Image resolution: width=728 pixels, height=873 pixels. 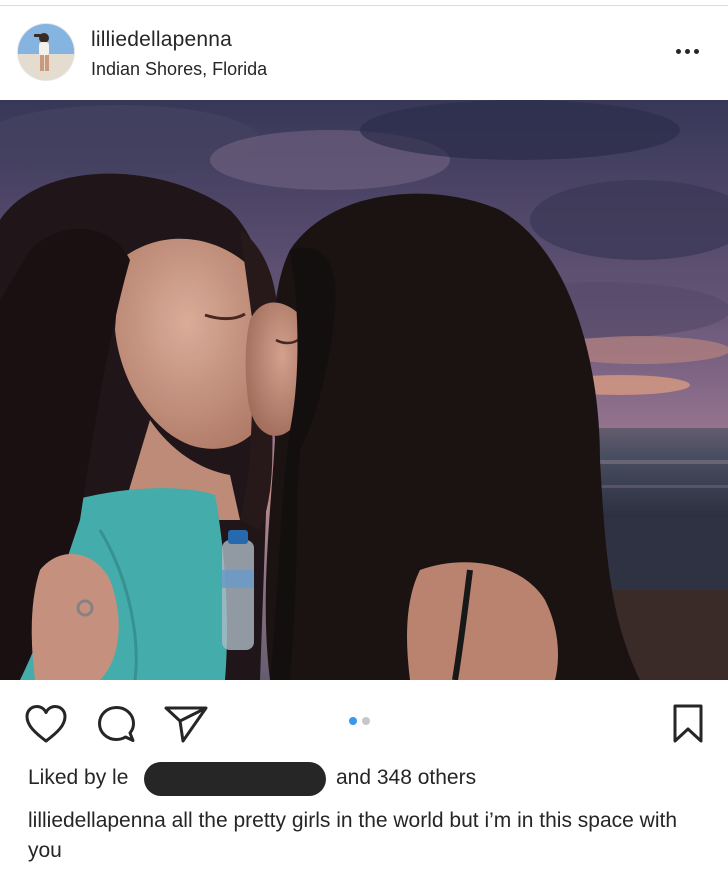 What do you see at coordinates (179, 69) in the screenshot?
I see `post-location: Indian Shores, Florida` at bounding box center [179, 69].